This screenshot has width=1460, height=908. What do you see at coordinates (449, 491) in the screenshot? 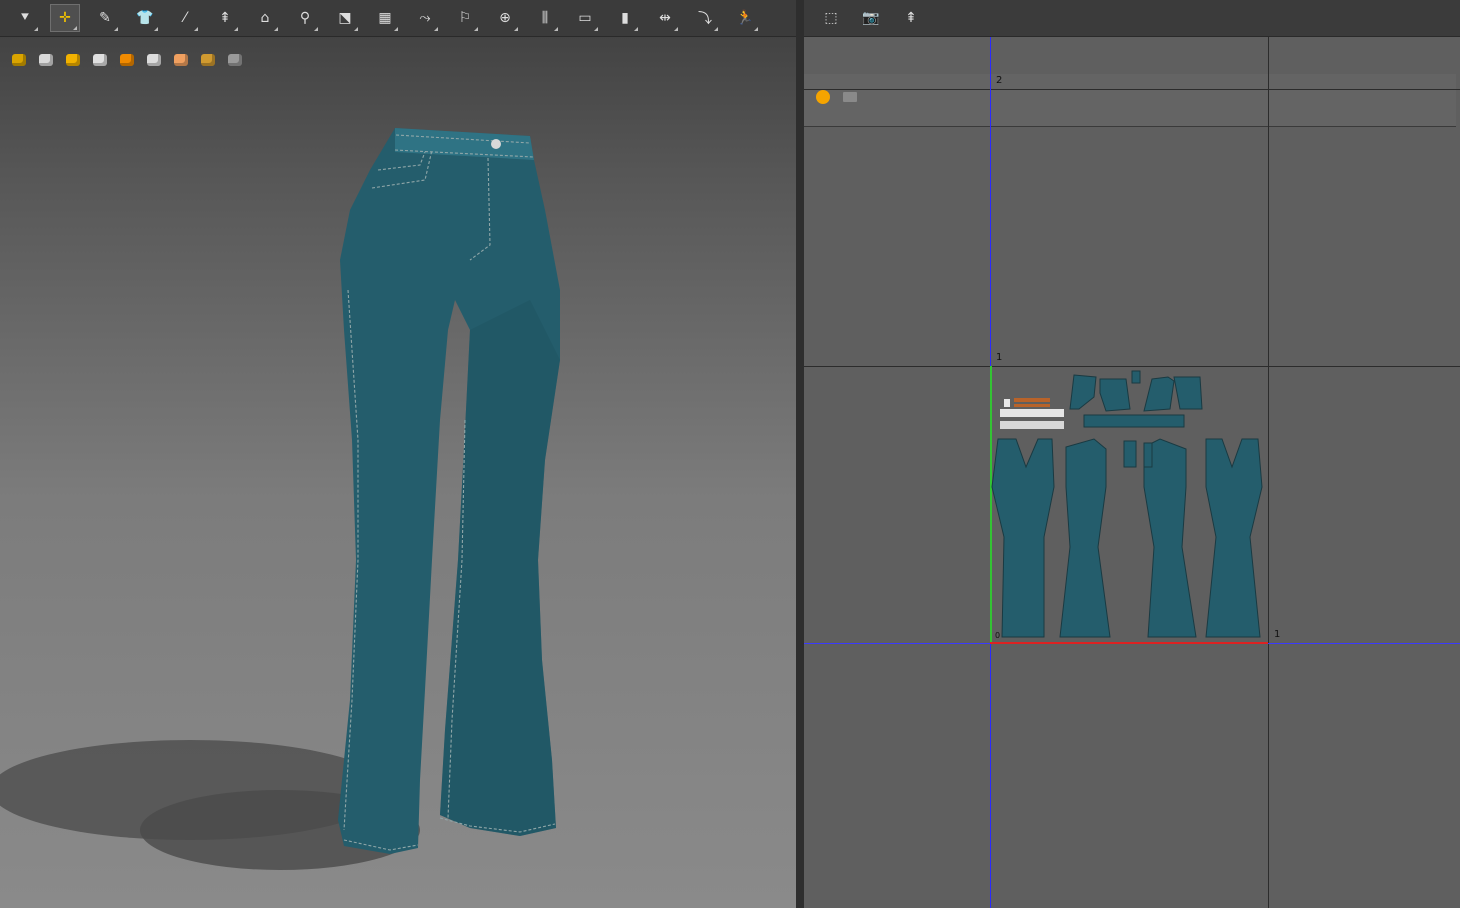
I see `jeans-model` at bounding box center [449, 491].